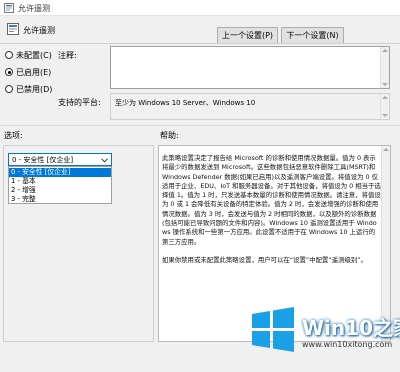 The width and height of the screenshot is (400, 372). Describe the element at coordinates (9, 8) in the screenshot. I see `policy-icon` at that location.